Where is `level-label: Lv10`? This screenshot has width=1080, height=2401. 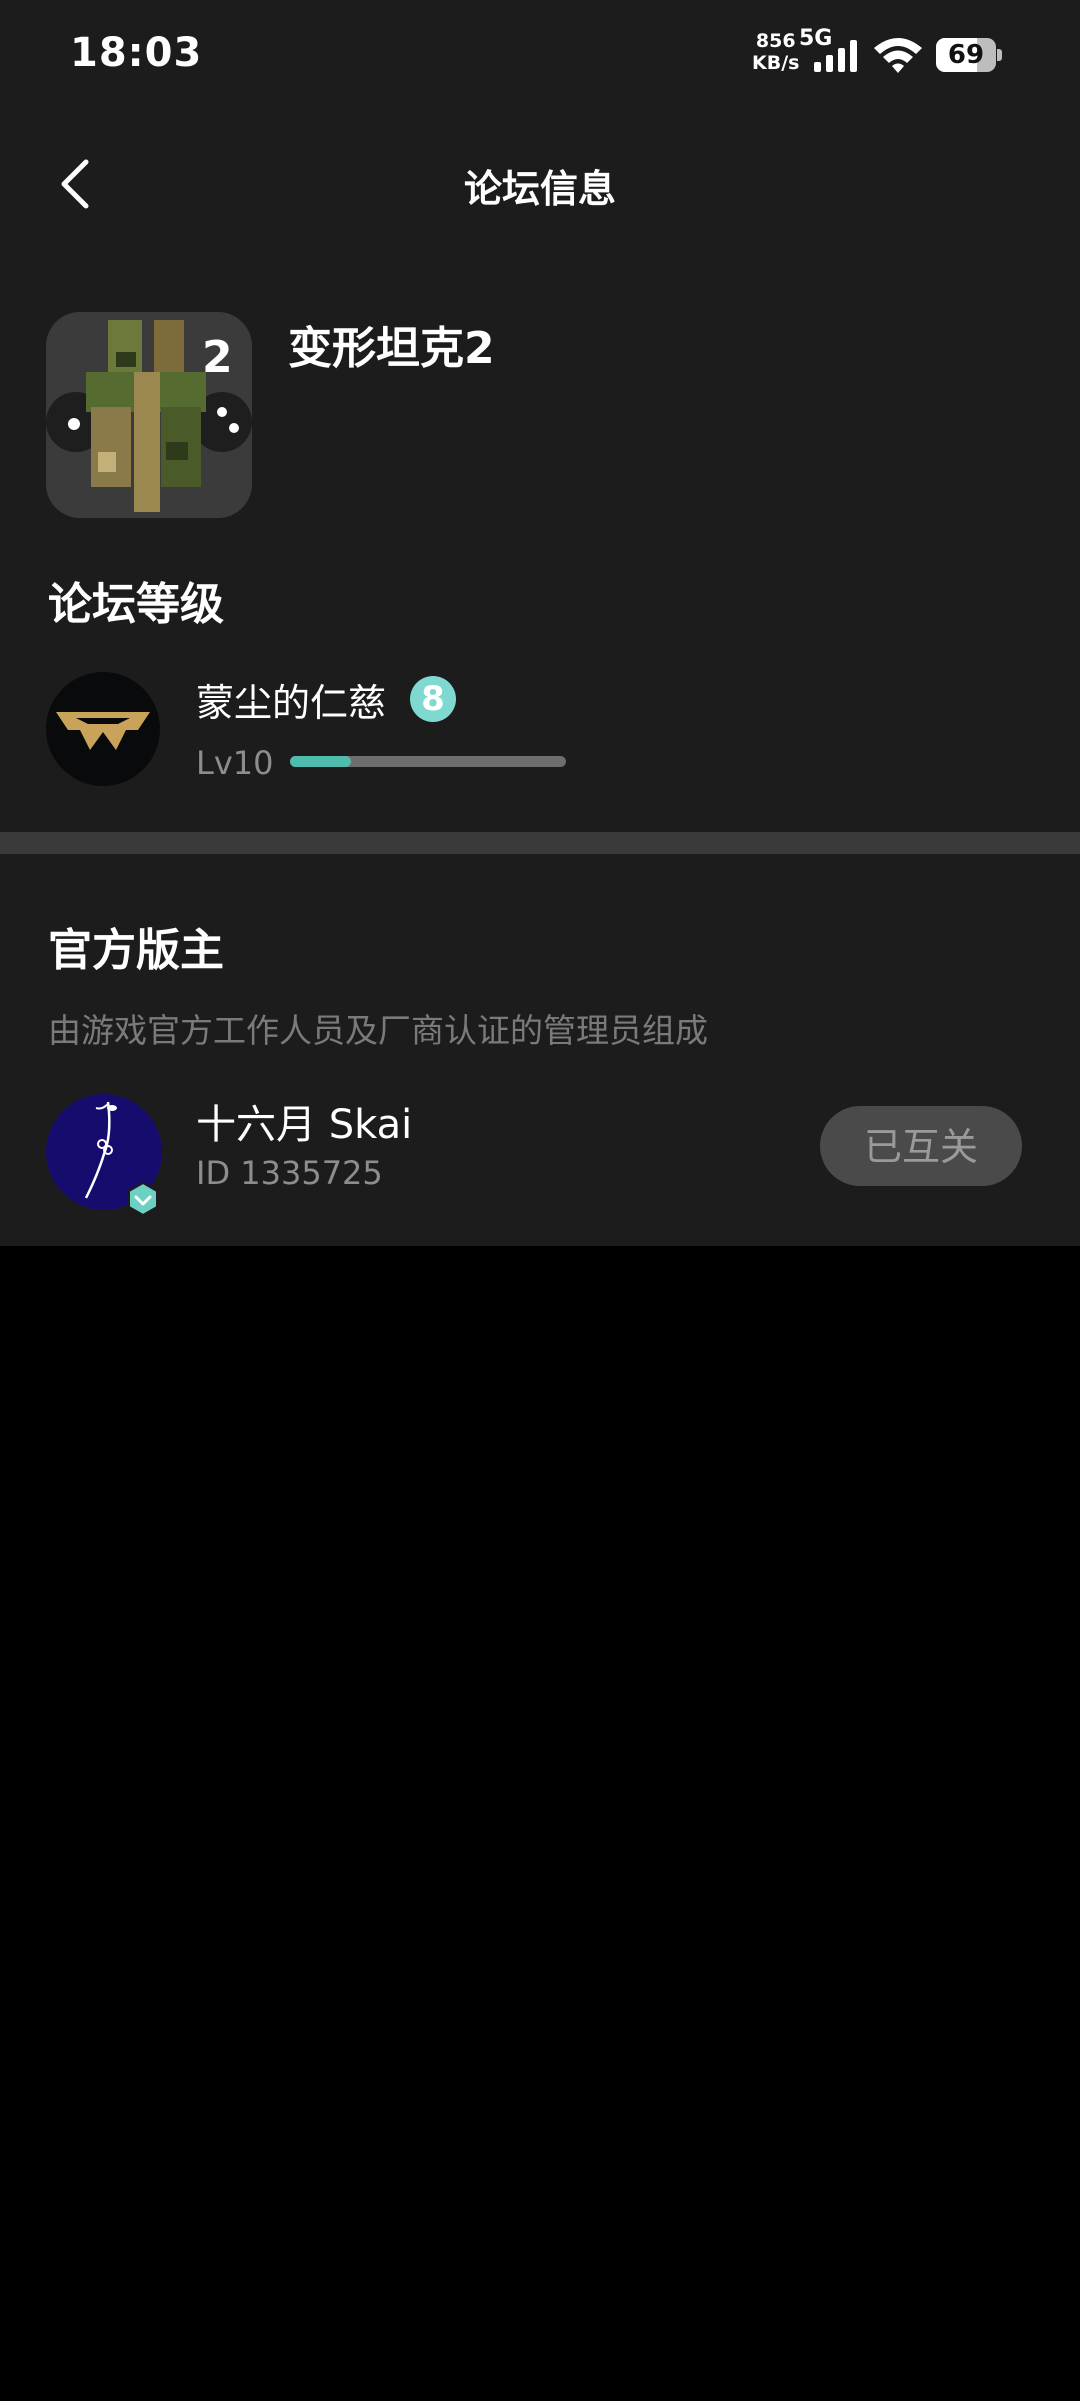 level-label: Lv10 is located at coordinates (235, 763).